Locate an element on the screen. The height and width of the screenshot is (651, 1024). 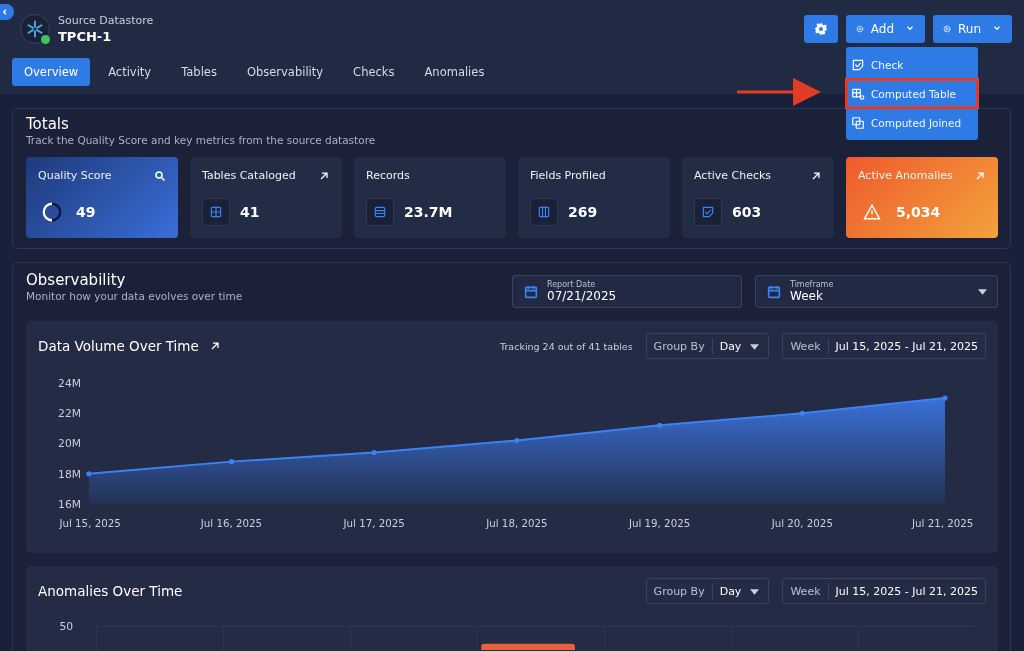
metric-value: 5,034 is located at coordinates (918, 212).